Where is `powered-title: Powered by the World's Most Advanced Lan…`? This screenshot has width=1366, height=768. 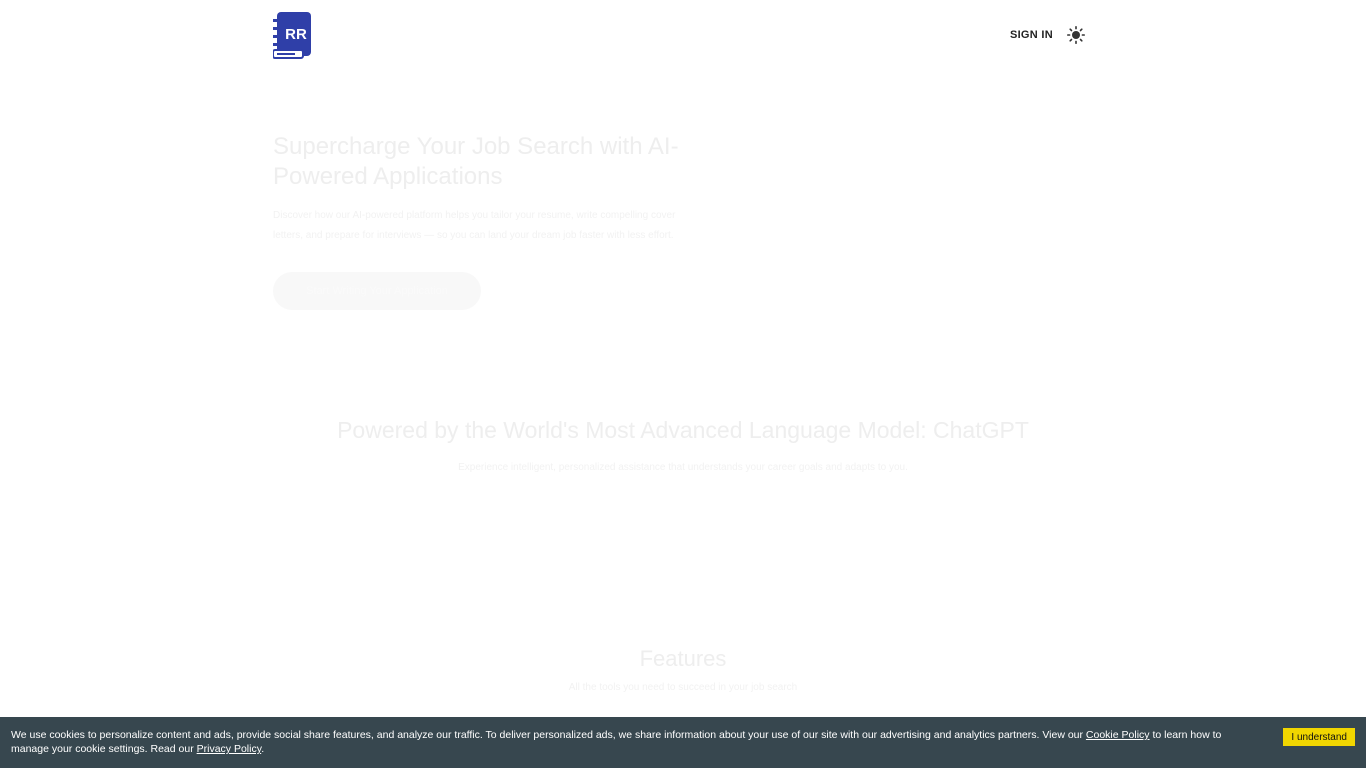 powered-title: Powered by the World's Most Advanced Lan… is located at coordinates (683, 430).